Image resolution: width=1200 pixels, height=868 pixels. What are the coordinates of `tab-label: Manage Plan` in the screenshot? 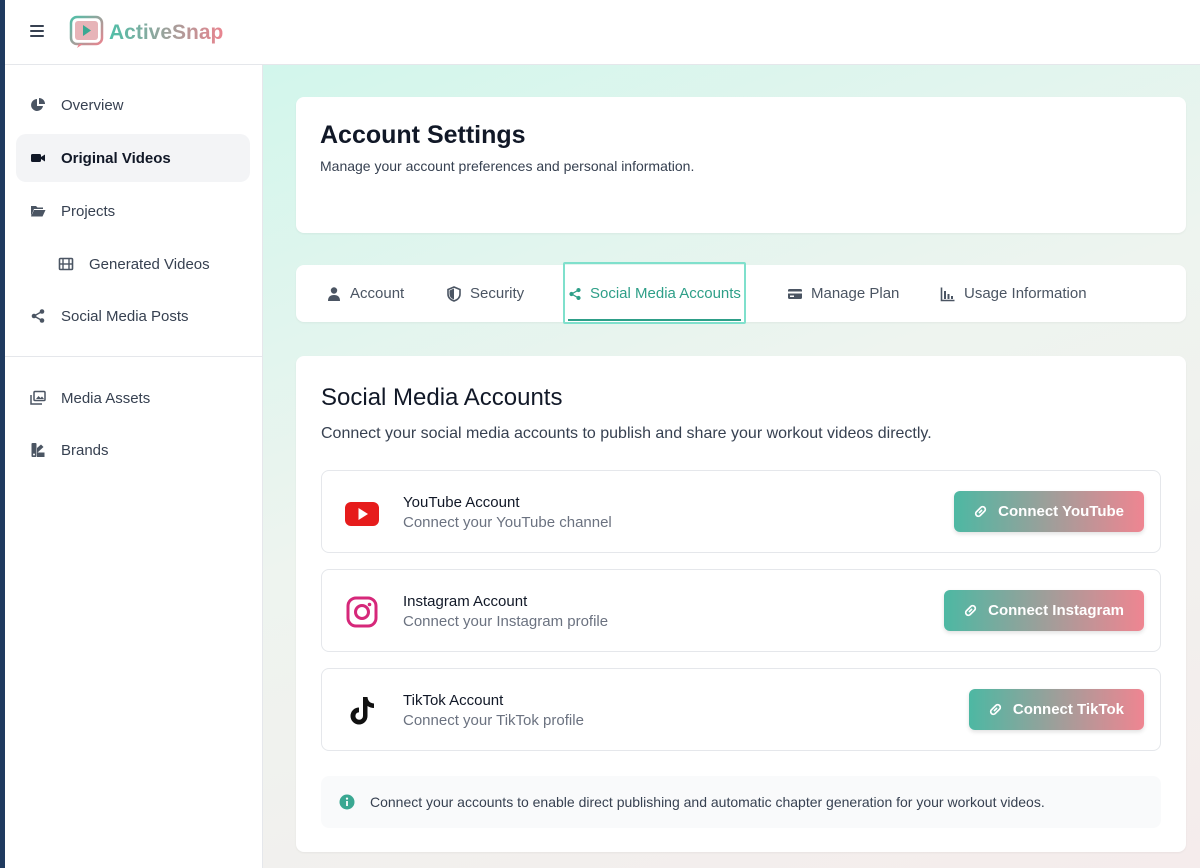 It's located at (855, 293).